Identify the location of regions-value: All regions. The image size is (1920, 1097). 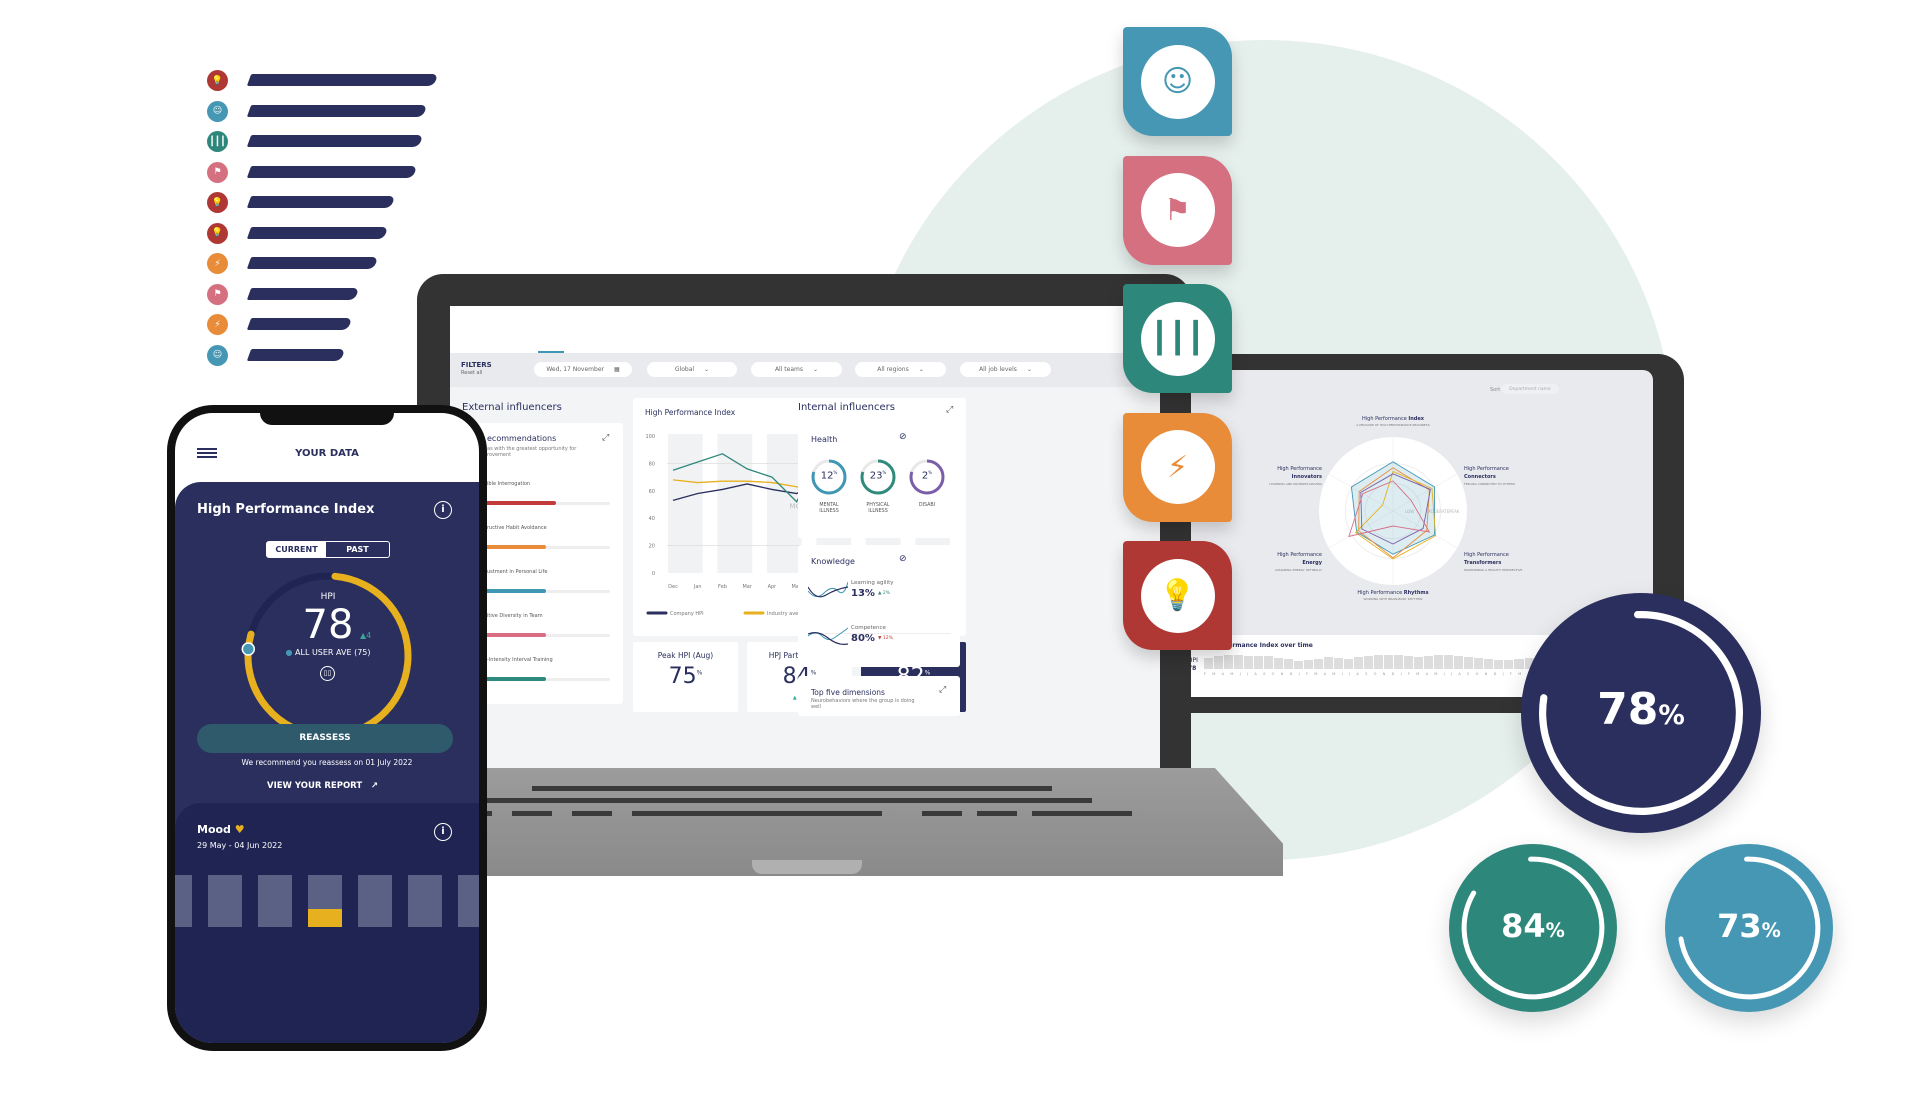
(893, 369).